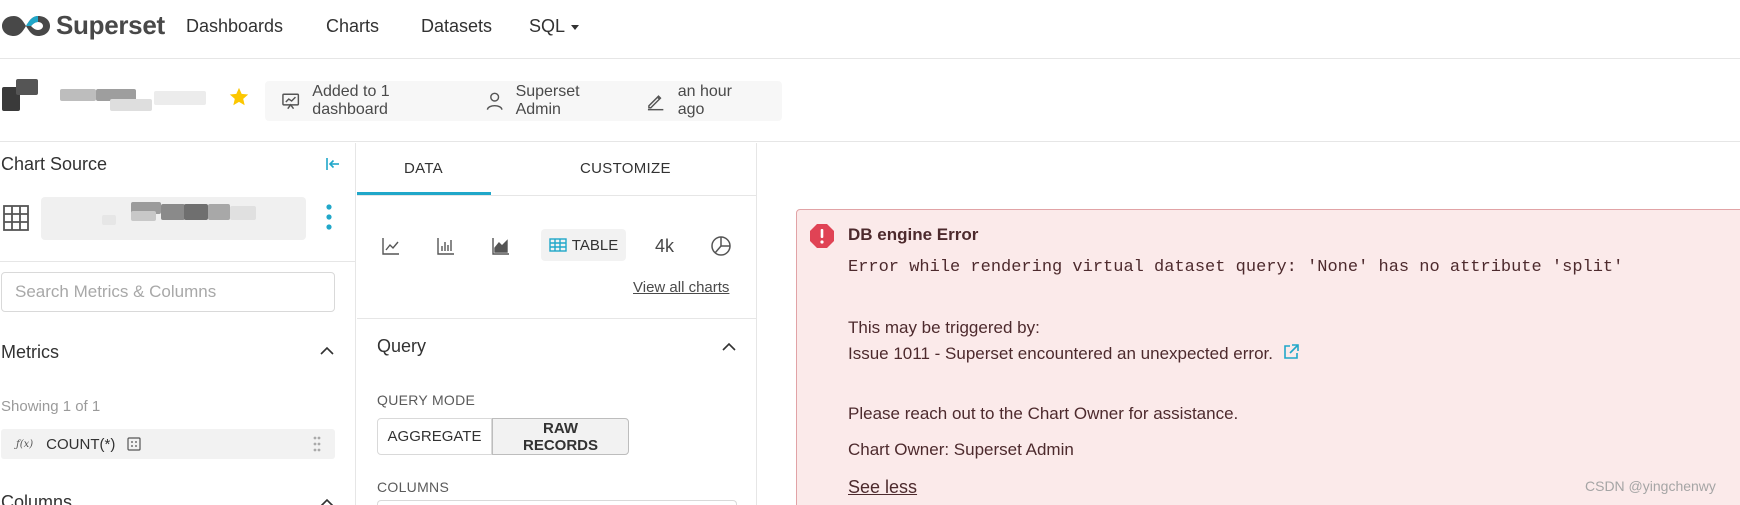 Image resolution: width=1740 pixels, height=505 pixels. What do you see at coordinates (456, 26) in the screenshot?
I see `nav-datasets: Datasets` at bounding box center [456, 26].